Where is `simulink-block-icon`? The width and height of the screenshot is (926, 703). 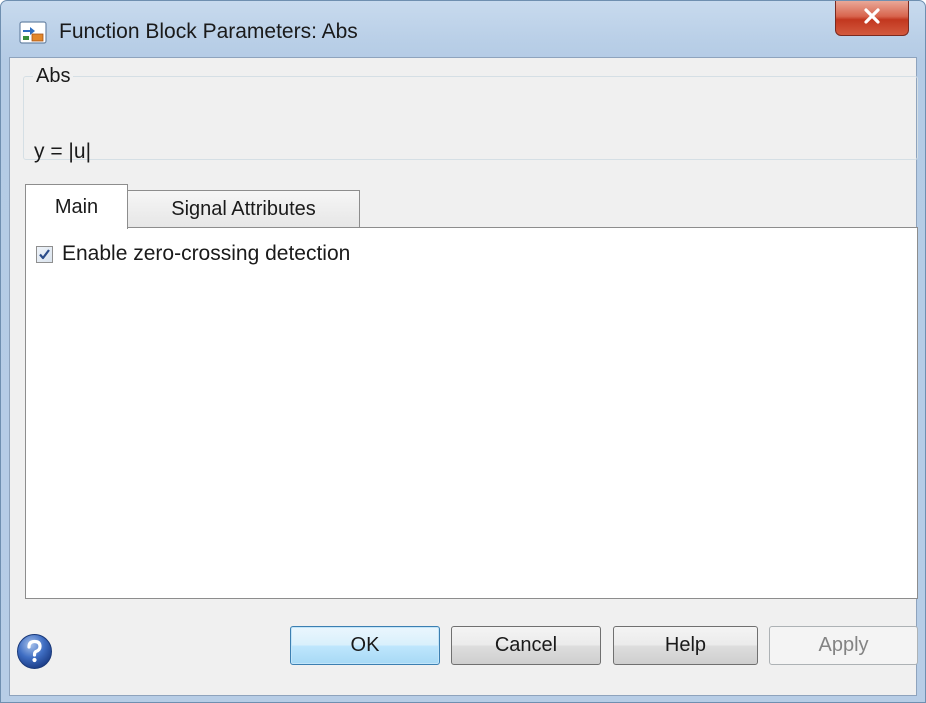 simulink-block-icon is located at coordinates (34, 33).